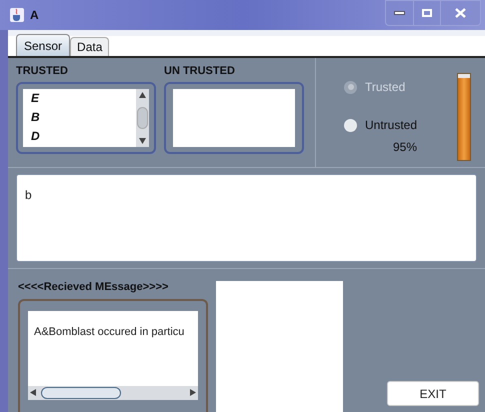  What do you see at coordinates (433, 393) in the screenshot?
I see `exit-button: EXIT` at bounding box center [433, 393].